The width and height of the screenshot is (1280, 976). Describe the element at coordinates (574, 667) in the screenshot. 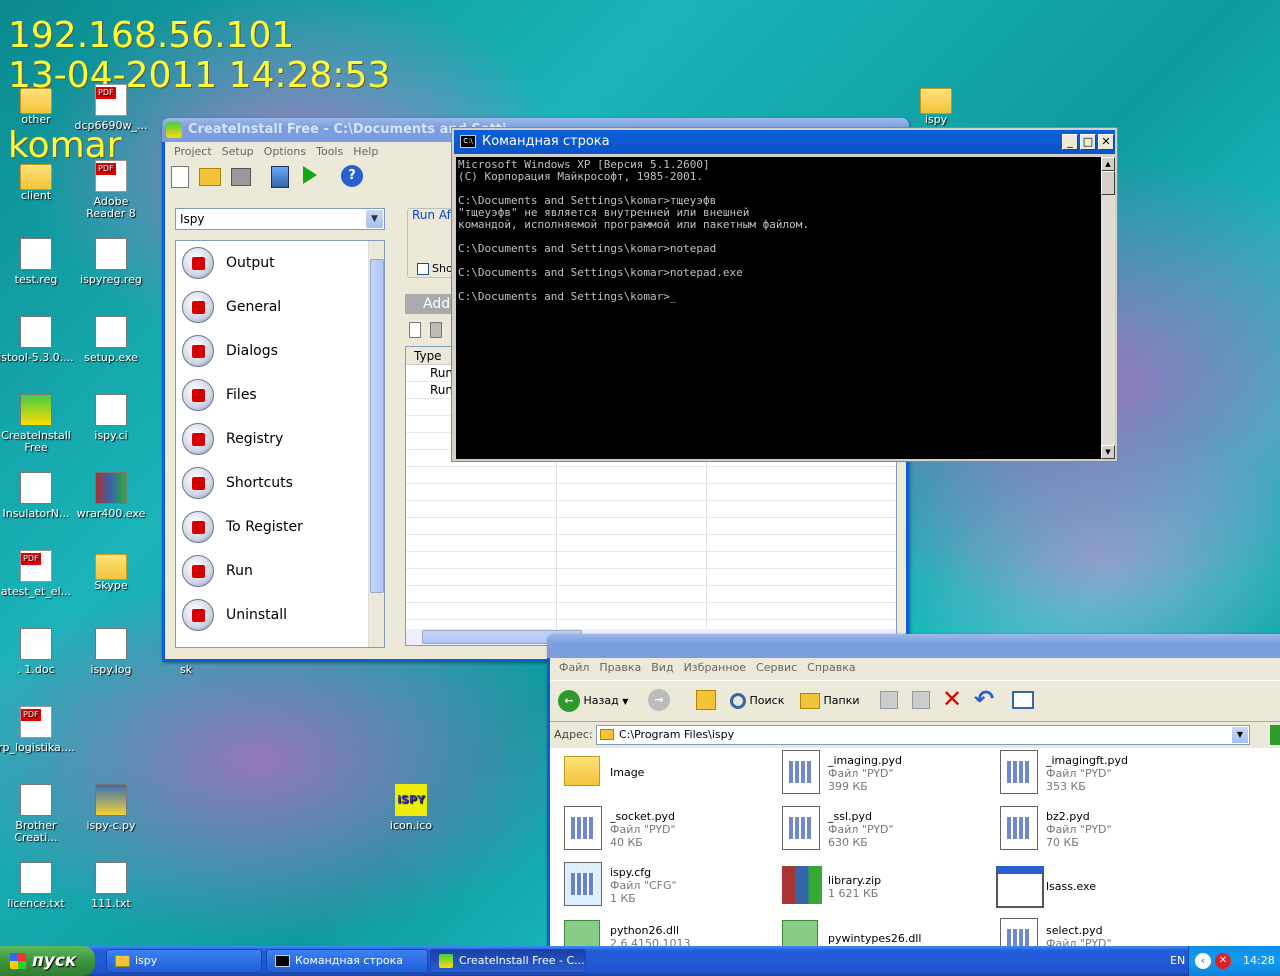

I see `menu-file: Файл` at that location.